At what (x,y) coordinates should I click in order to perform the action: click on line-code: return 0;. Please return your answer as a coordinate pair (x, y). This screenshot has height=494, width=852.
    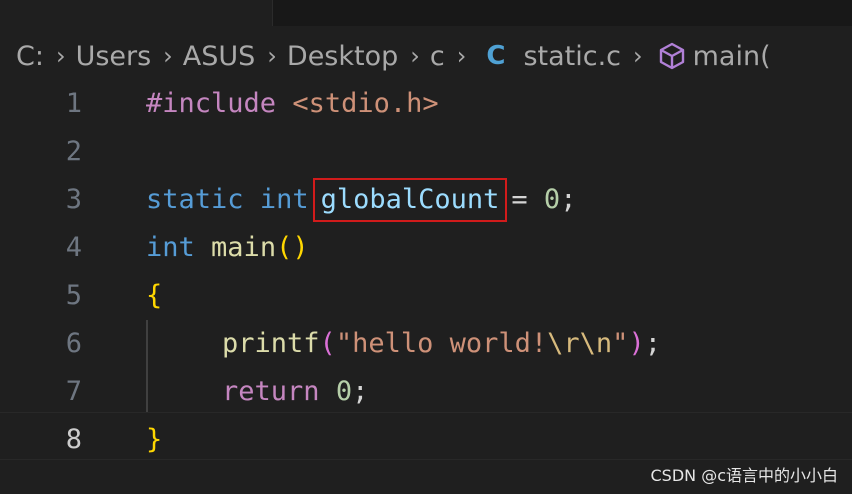
    Looking at the image, I should click on (295, 392).